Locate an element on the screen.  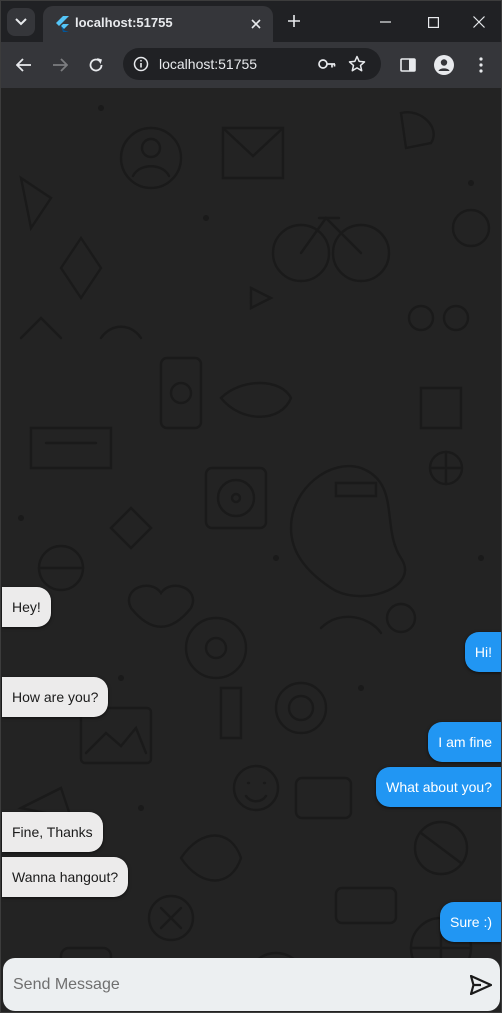
incoming-message: Fine, Thanks is located at coordinates (52, 832).